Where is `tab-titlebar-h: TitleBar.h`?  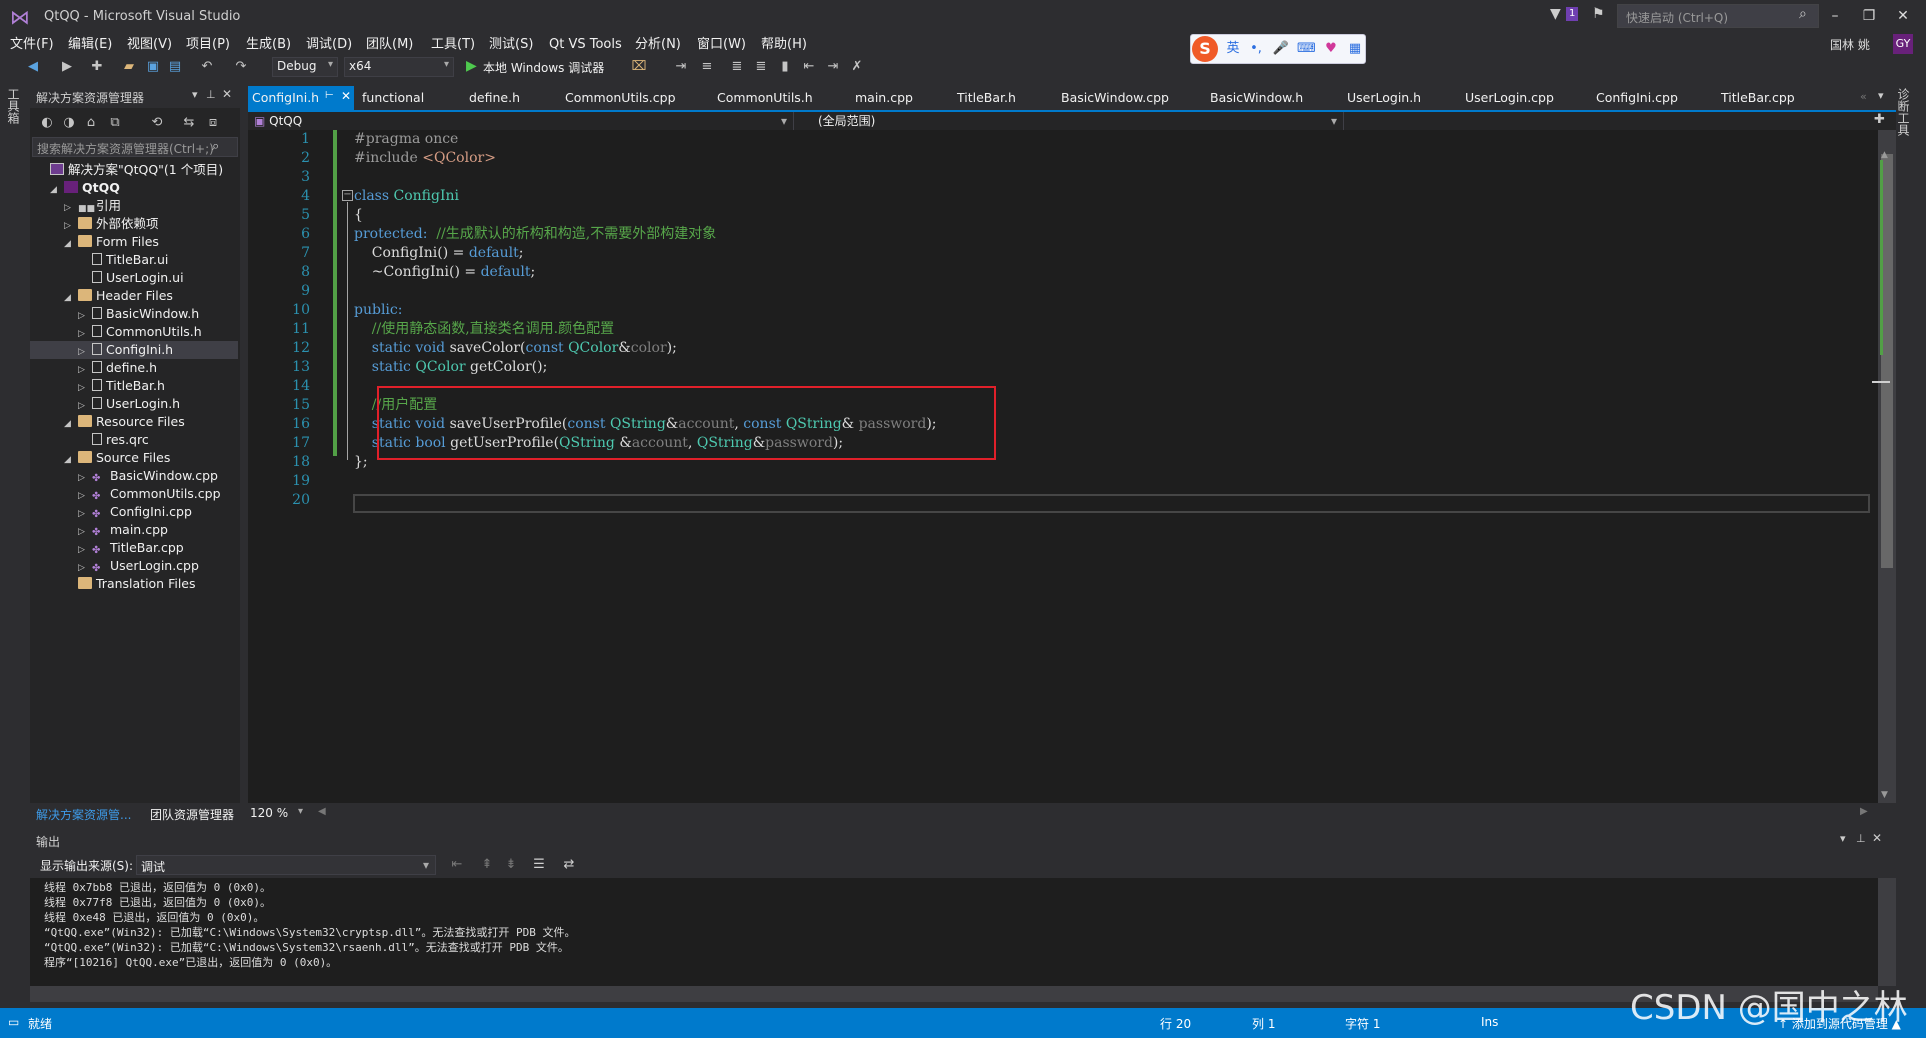 tab-titlebar-h: TitleBar.h is located at coordinates (986, 98).